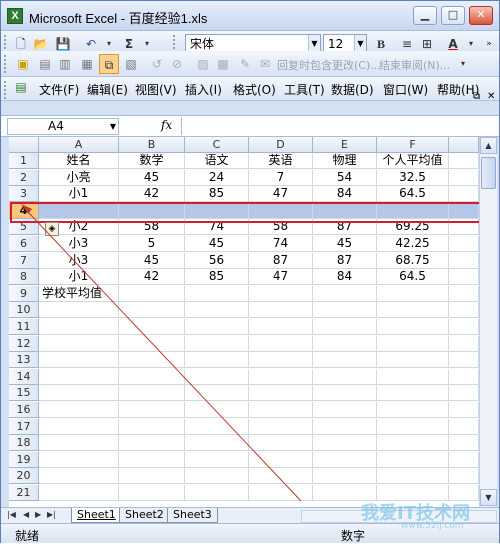 This screenshot has height=544, width=500. Describe the element at coordinates (413, 327) in the screenshot. I see `cell-F11` at that location.